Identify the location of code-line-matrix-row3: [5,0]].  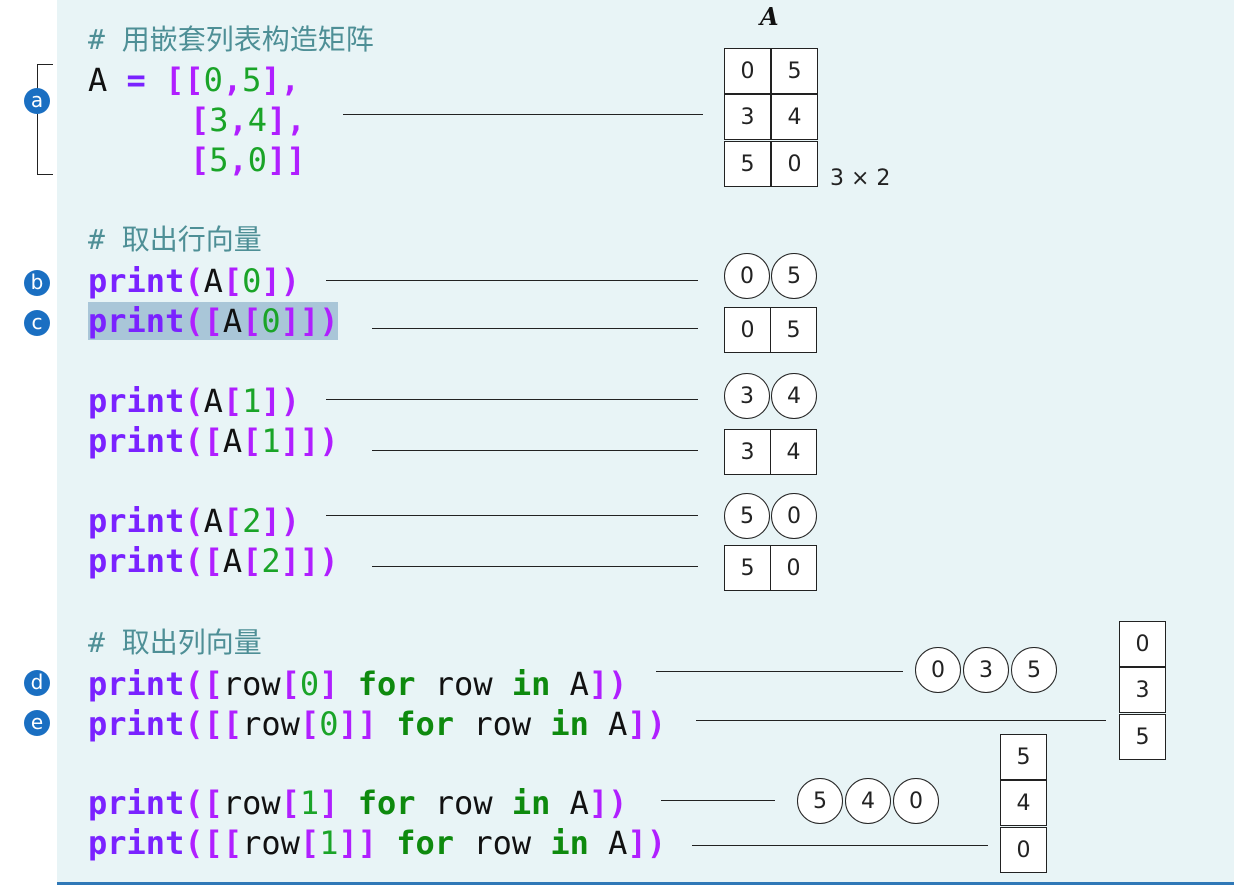
(248, 160).